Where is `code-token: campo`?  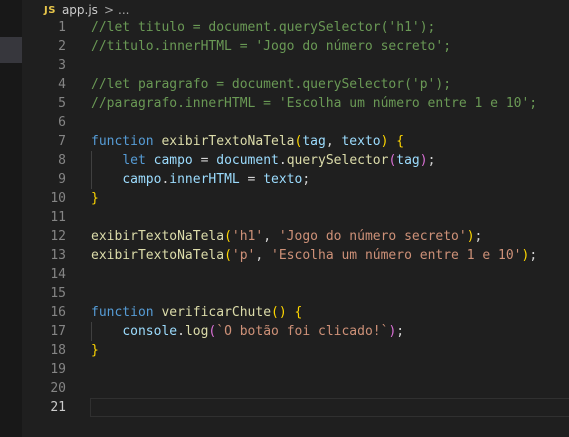
code-token: campo is located at coordinates (142, 179).